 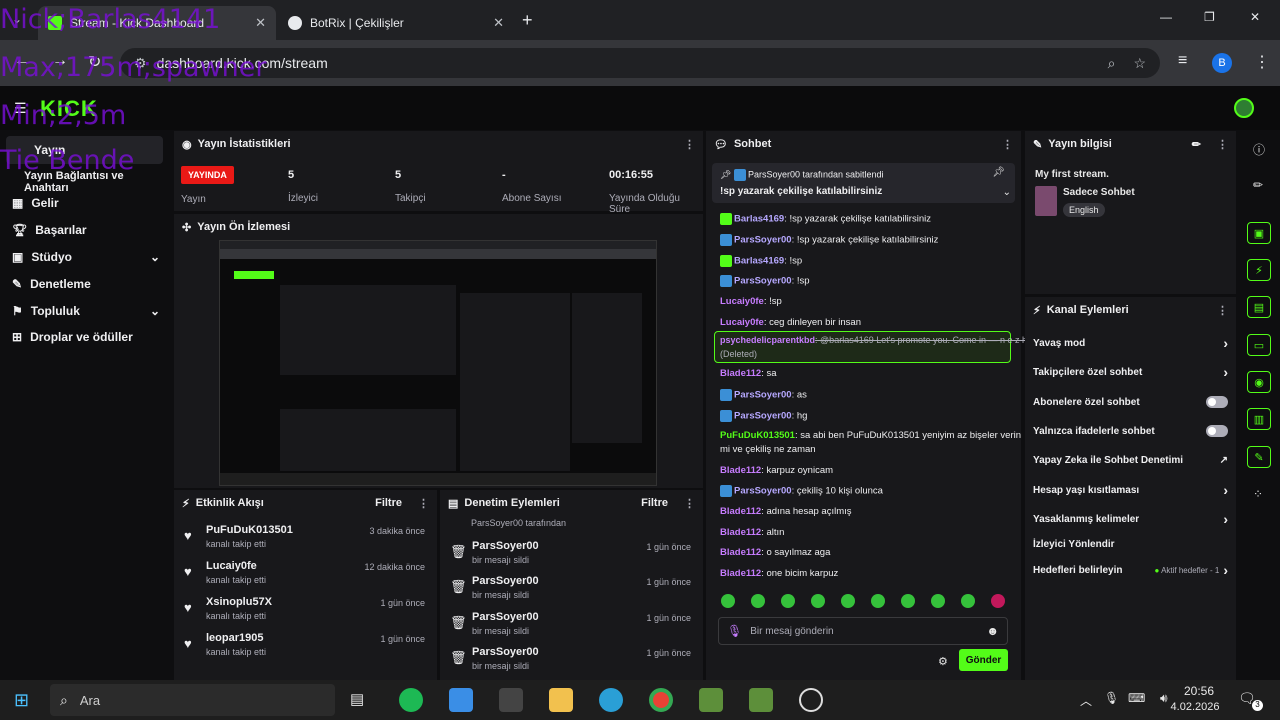 I want to click on browser-menu-icon: ⋮, so click(x=1262, y=62).